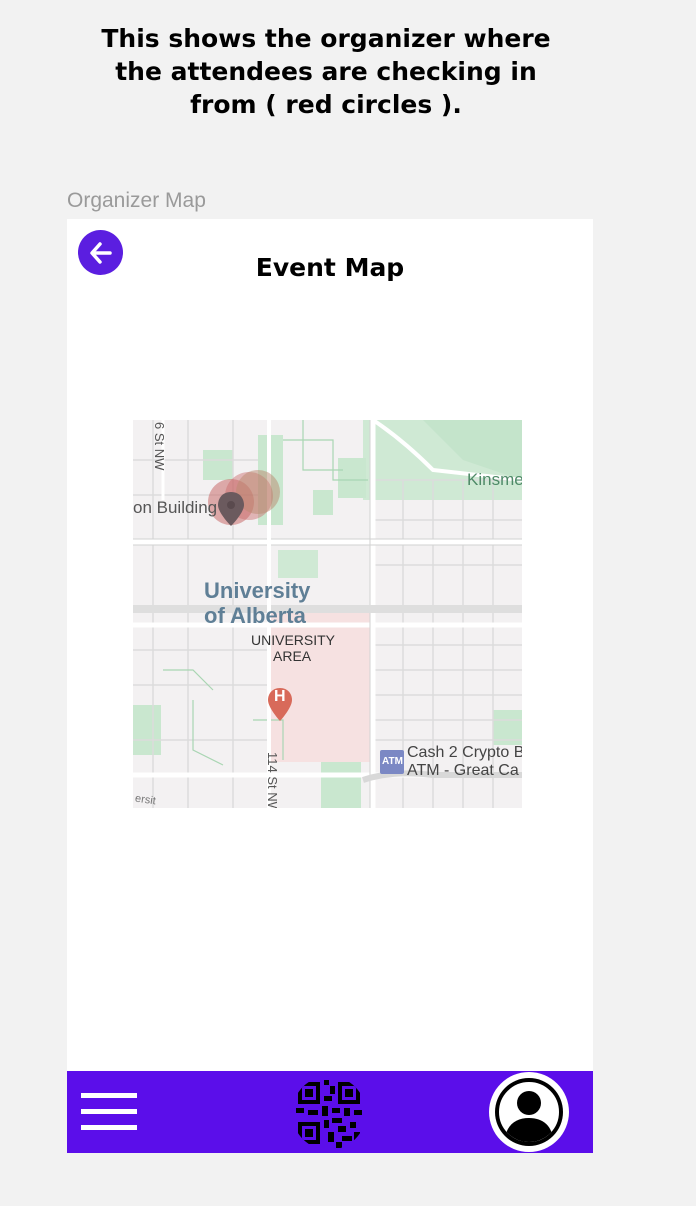 The width and height of the screenshot is (696, 1206). I want to click on qr-code-icon, so click(329, 1114).